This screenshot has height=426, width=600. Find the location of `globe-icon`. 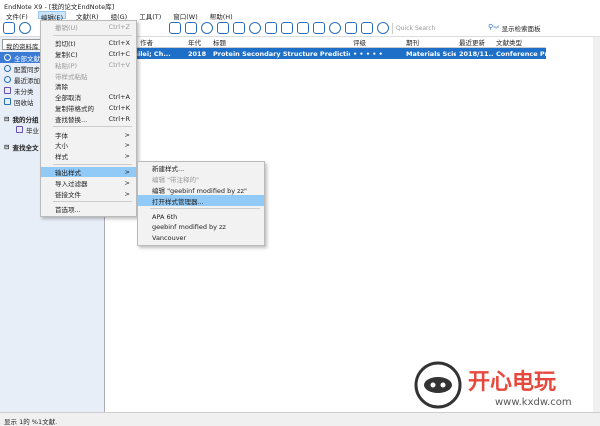

globe-icon is located at coordinates (25, 28).